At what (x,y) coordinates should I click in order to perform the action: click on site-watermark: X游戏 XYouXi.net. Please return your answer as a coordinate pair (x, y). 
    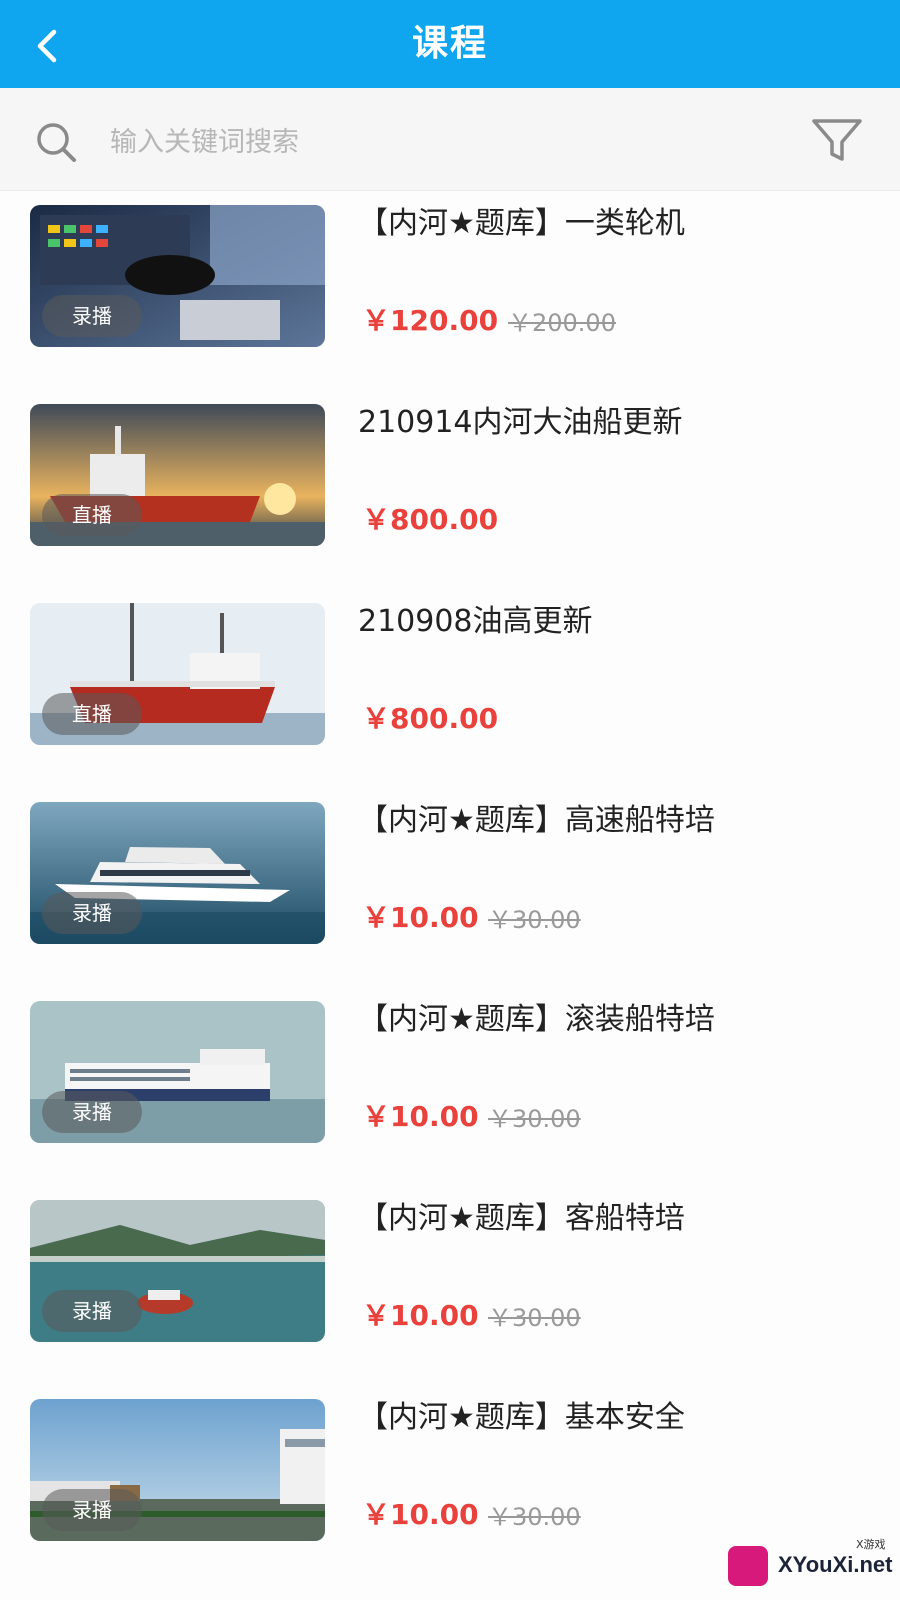
    Looking at the image, I should click on (810, 1562).